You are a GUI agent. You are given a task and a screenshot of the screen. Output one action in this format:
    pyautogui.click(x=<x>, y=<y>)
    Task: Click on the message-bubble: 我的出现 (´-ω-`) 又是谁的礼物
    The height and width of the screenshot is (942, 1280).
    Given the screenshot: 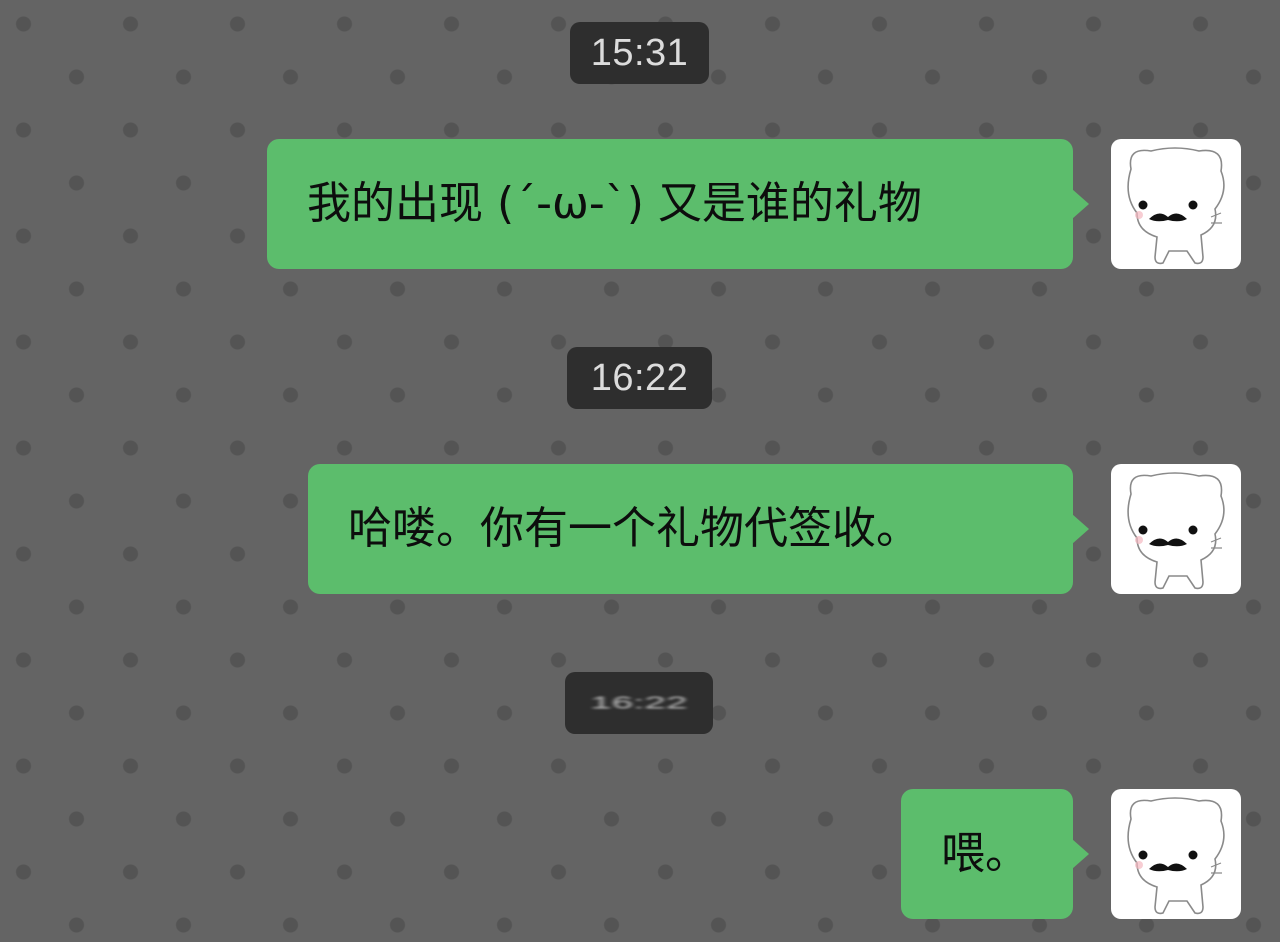 What is the action you would take?
    pyautogui.click(x=678, y=204)
    